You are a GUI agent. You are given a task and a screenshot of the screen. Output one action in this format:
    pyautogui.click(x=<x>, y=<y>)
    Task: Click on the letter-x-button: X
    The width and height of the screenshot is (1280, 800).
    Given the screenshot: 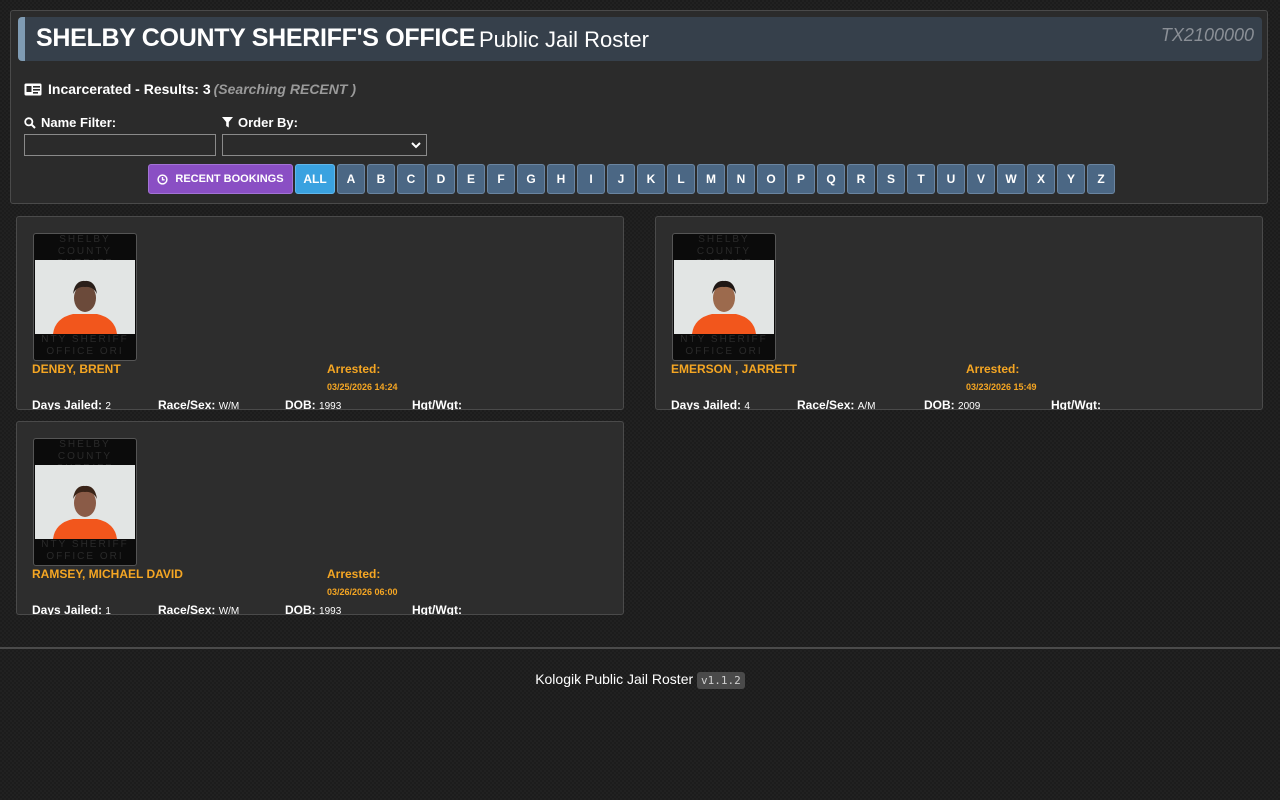 What is the action you would take?
    pyautogui.click(x=1041, y=179)
    